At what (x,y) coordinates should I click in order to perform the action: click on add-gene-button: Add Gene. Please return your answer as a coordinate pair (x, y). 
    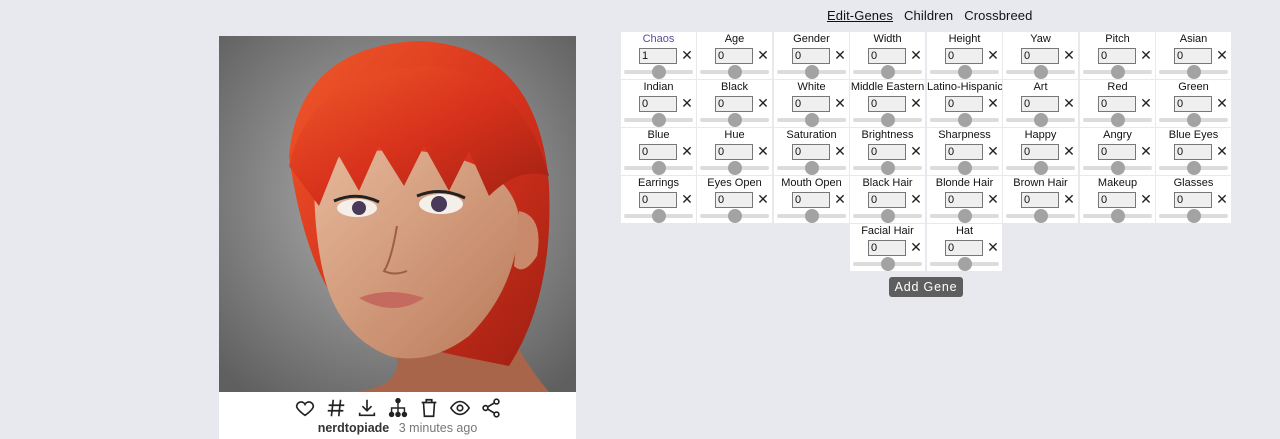
    Looking at the image, I should click on (926, 287).